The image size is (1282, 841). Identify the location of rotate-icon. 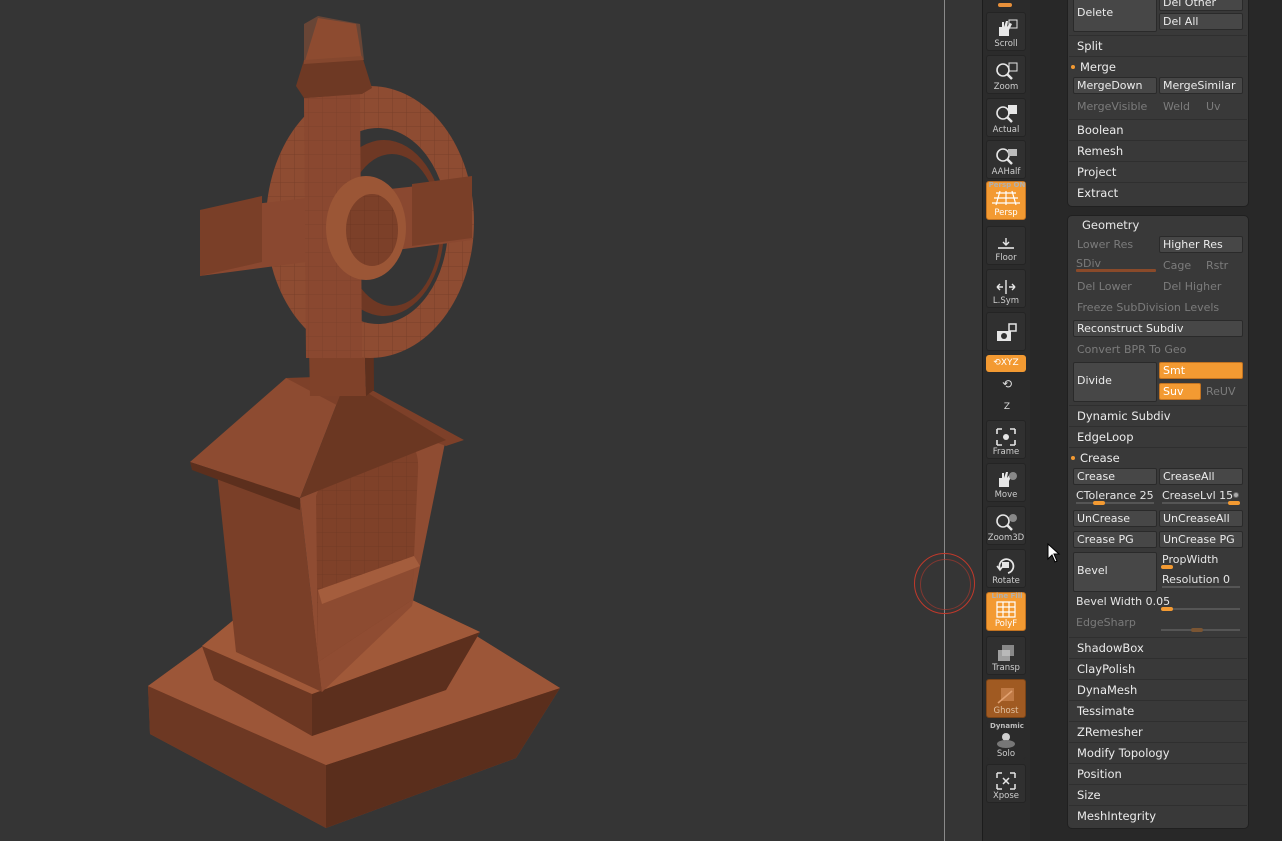
(1005, 566).